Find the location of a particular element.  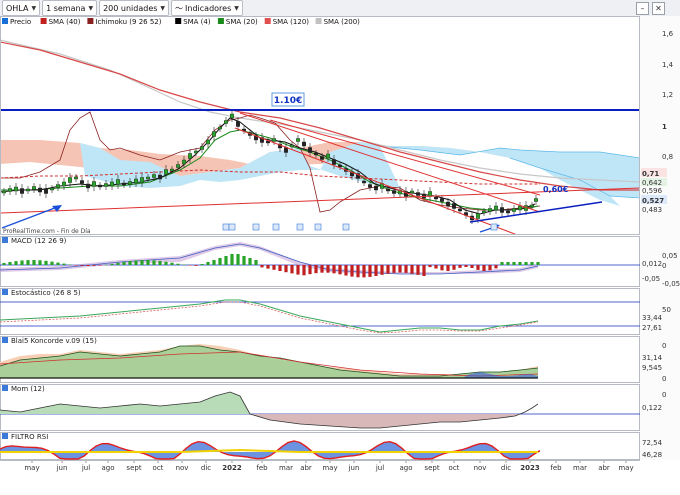

rsi-legend-swatch is located at coordinates (5, 436).